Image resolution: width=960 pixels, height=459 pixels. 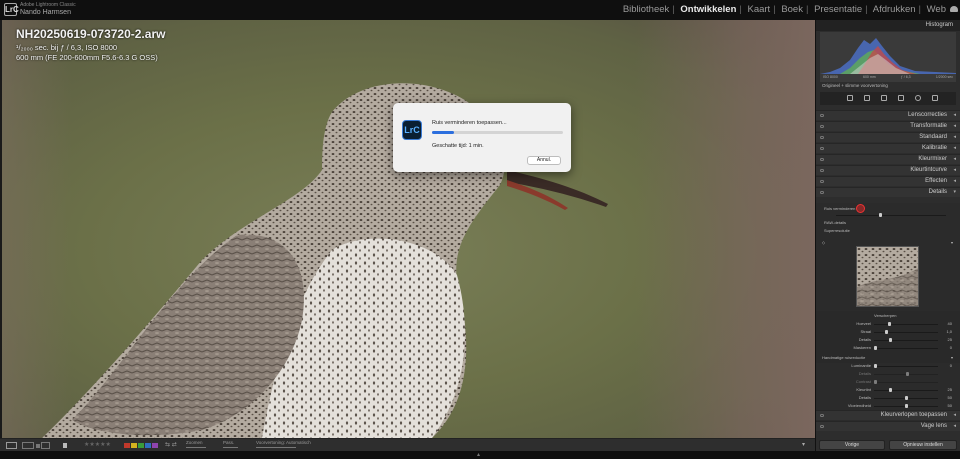 I want to click on section-lenscorrecties: Lenscorrecties ◂, so click(x=888, y=115).